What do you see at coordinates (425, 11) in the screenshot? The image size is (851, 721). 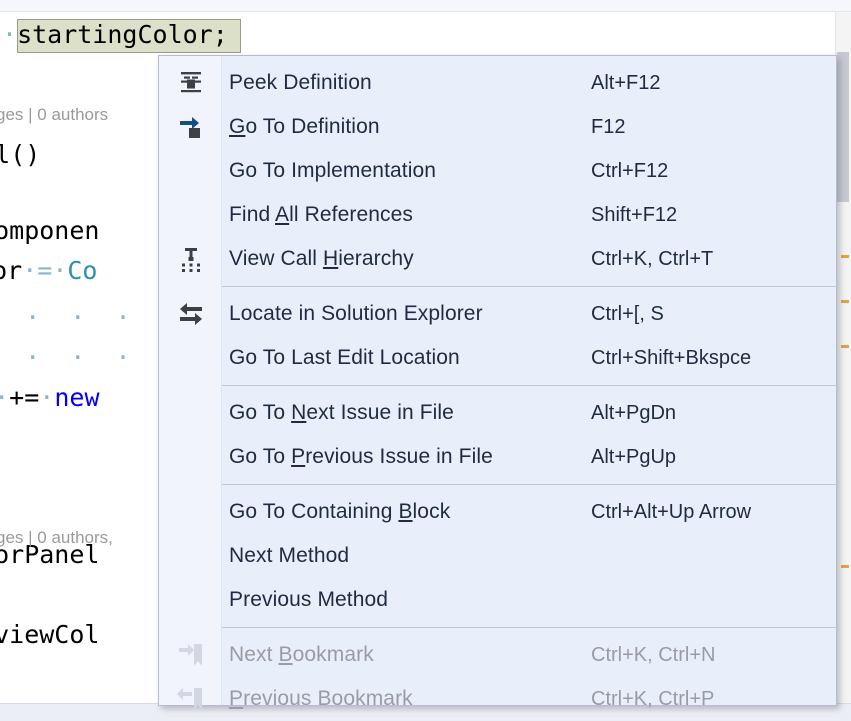 I see `editor-top-divider` at bounding box center [425, 11].